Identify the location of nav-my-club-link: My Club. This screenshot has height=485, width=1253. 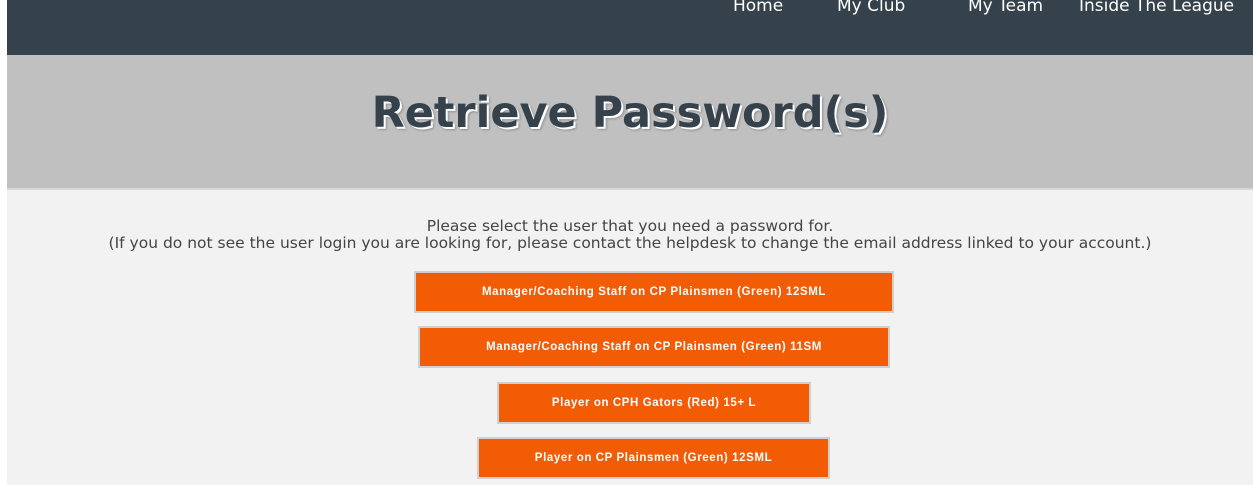
(871, 8).